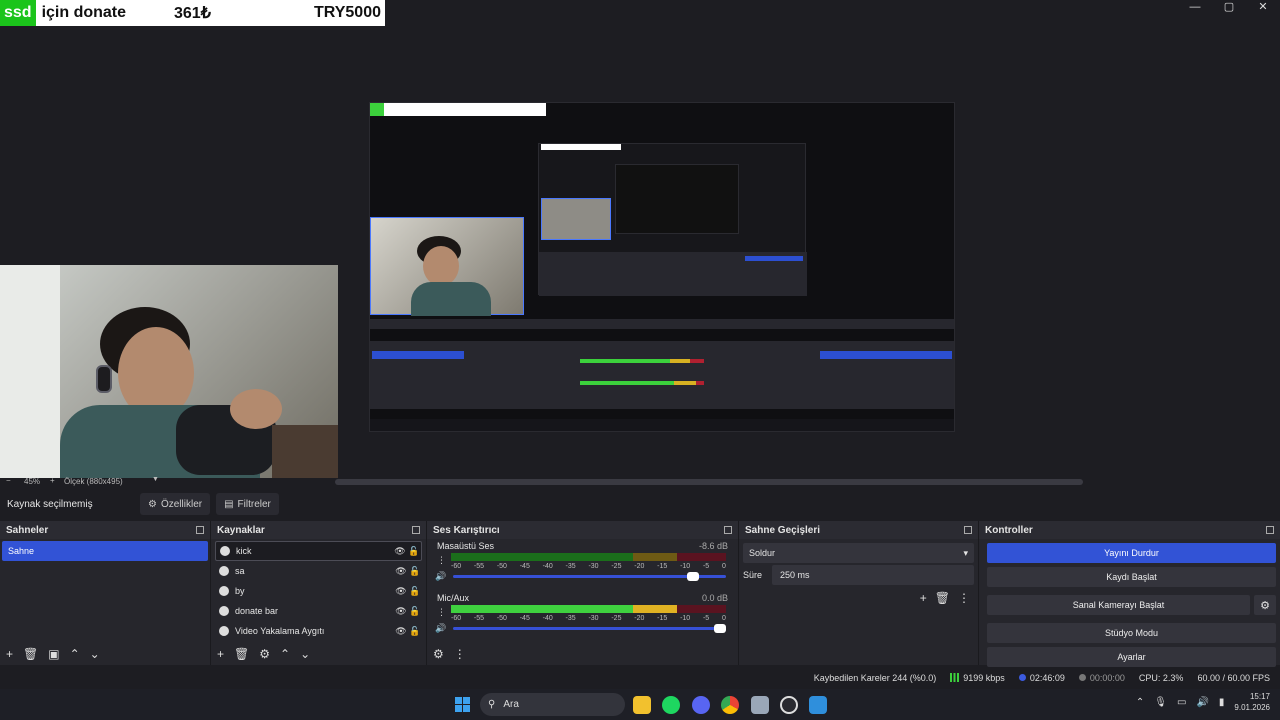 This screenshot has width=1280, height=720. I want to click on taskbar-search: ⚲ Ara, so click(552, 704).